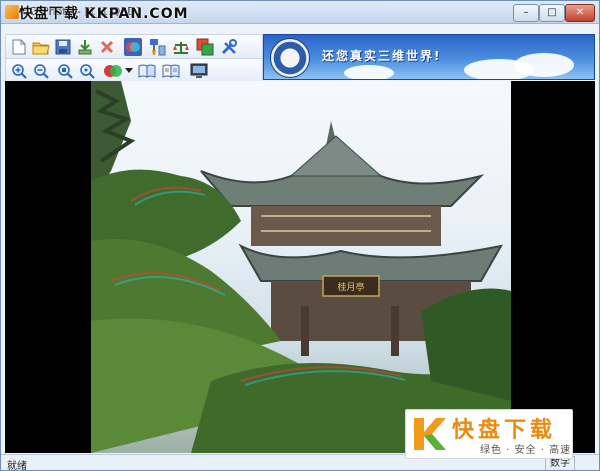 Image resolution: width=600 pixels, height=471 pixels. What do you see at coordinates (430, 434) in the screenshot?
I see `watermark-logo-icon` at bounding box center [430, 434].